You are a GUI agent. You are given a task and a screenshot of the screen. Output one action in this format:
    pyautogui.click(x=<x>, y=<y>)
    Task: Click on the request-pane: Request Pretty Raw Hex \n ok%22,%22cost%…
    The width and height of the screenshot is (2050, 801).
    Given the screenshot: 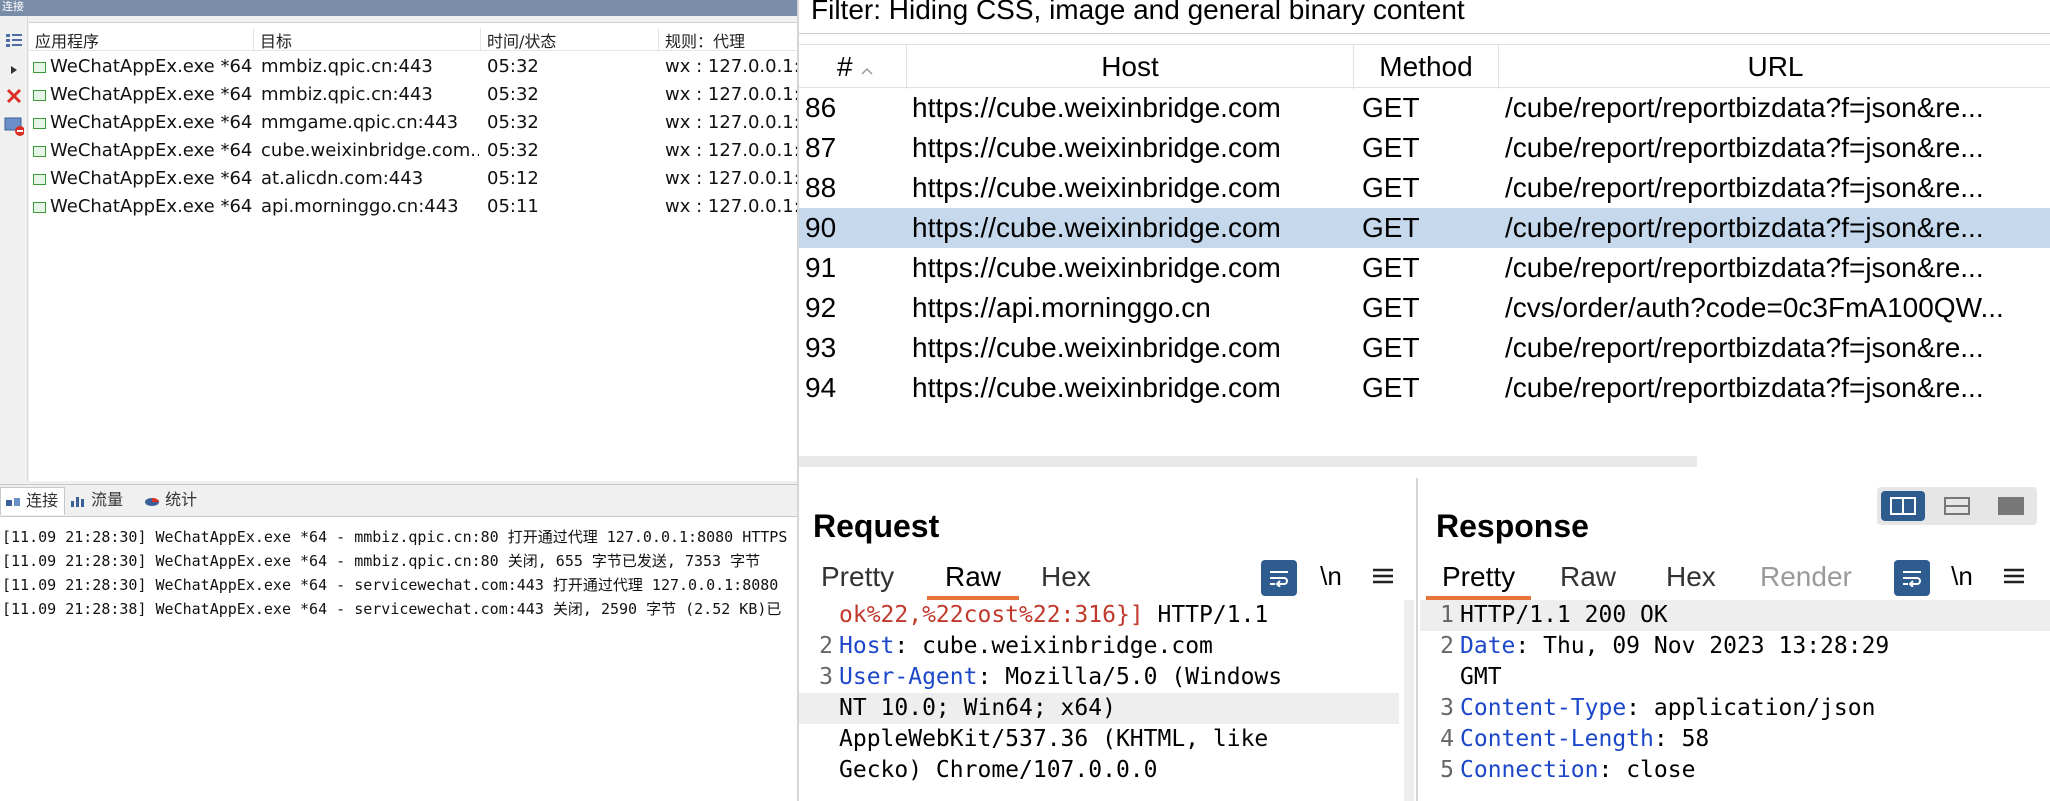 What is the action you would take?
    pyautogui.click(x=1108, y=639)
    